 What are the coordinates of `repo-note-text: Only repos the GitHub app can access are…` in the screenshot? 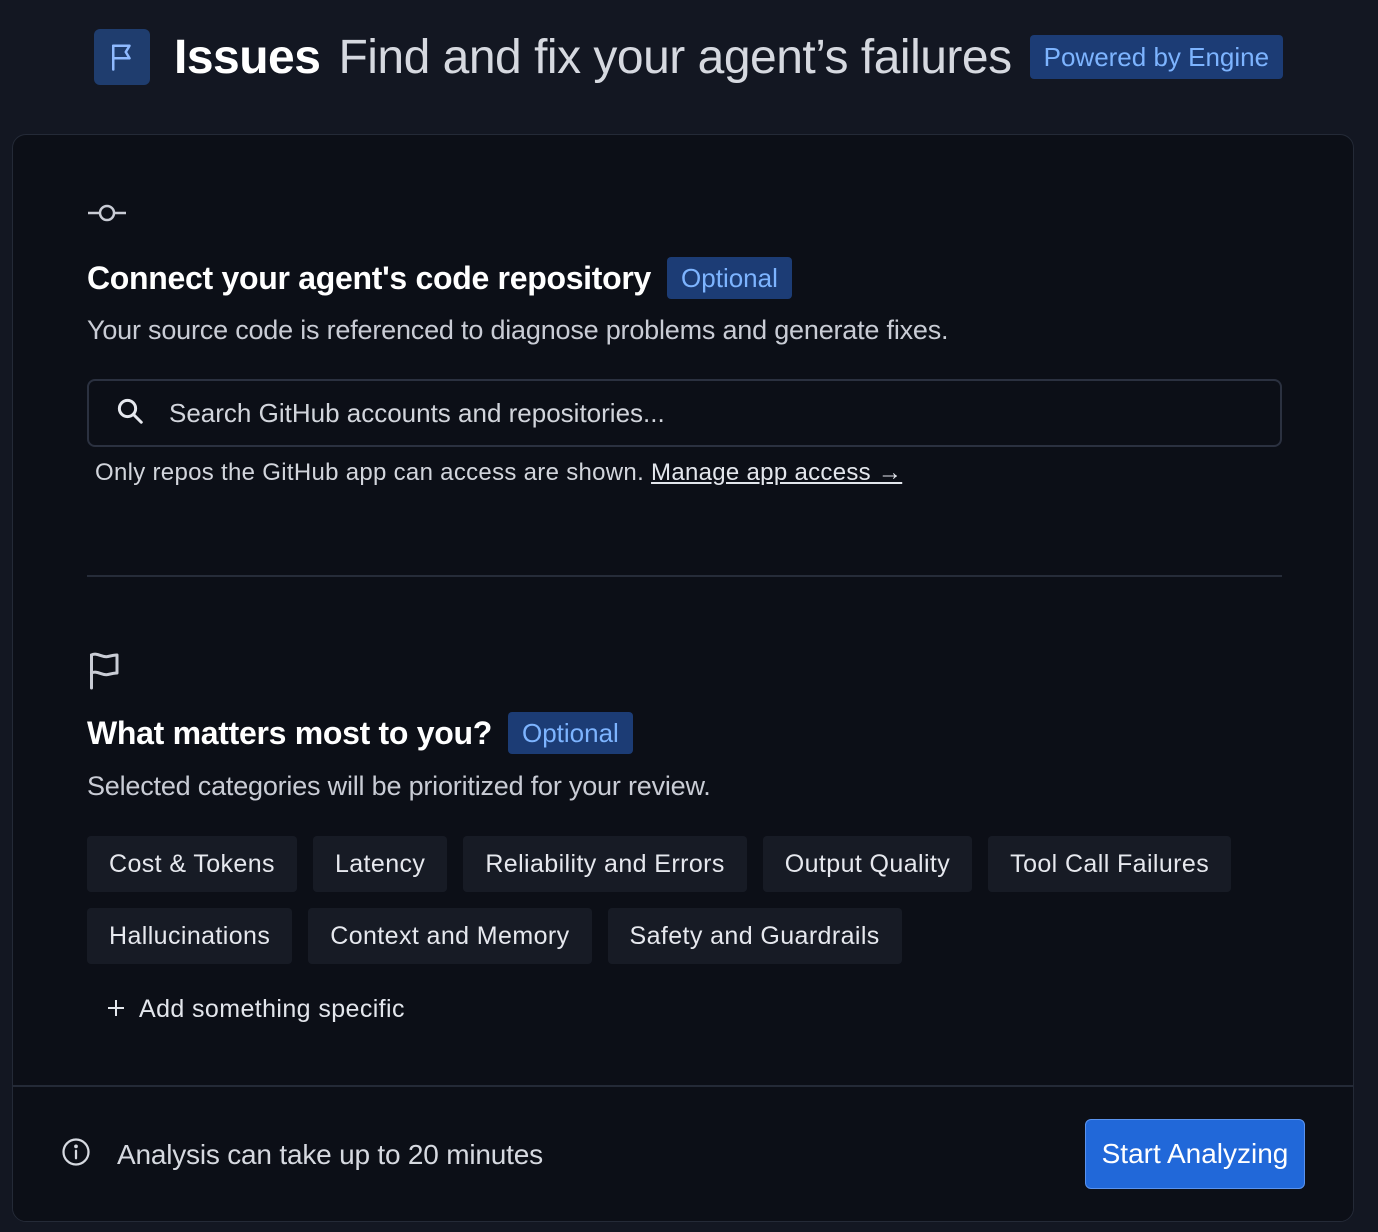 It's located at (370, 472).